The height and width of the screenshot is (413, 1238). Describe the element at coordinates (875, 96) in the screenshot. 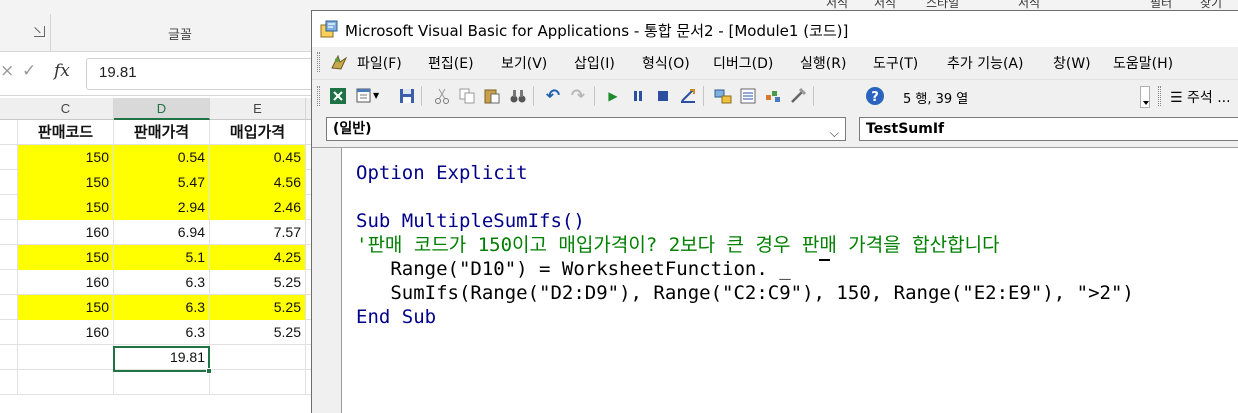

I see `help-icon: ?` at that location.